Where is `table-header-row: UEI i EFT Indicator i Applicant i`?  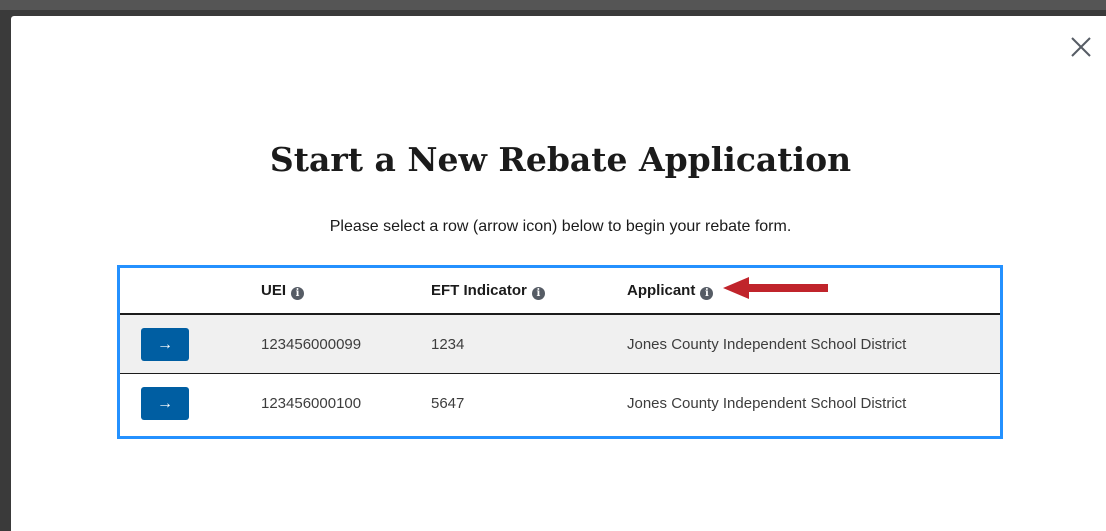 table-header-row: UEI i EFT Indicator i Applicant i is located at coordinates (560, 291).